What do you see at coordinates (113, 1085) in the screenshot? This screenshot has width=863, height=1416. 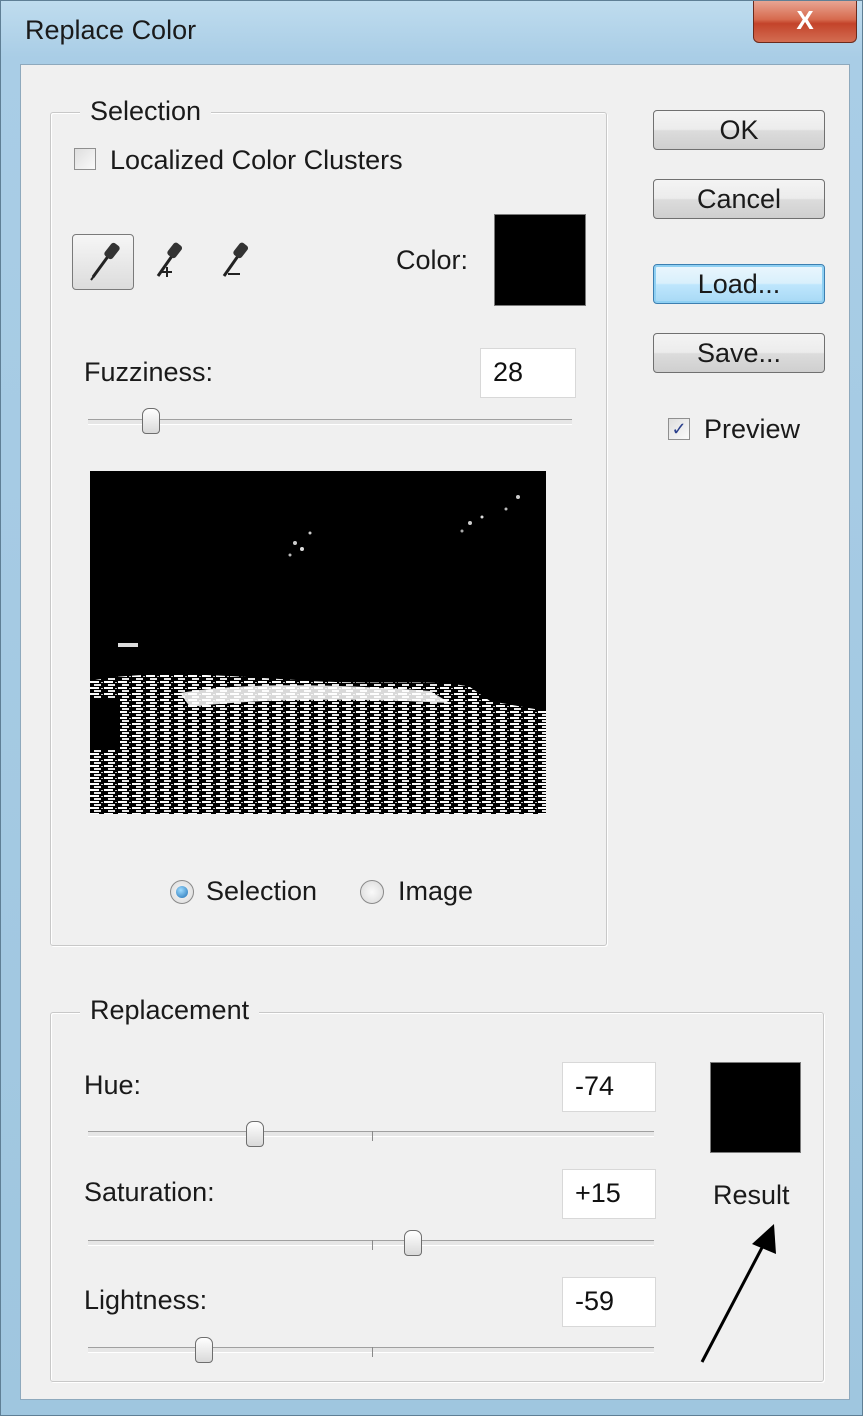 I see `hue-label: Hue:` at bounding box center [113, 1085].